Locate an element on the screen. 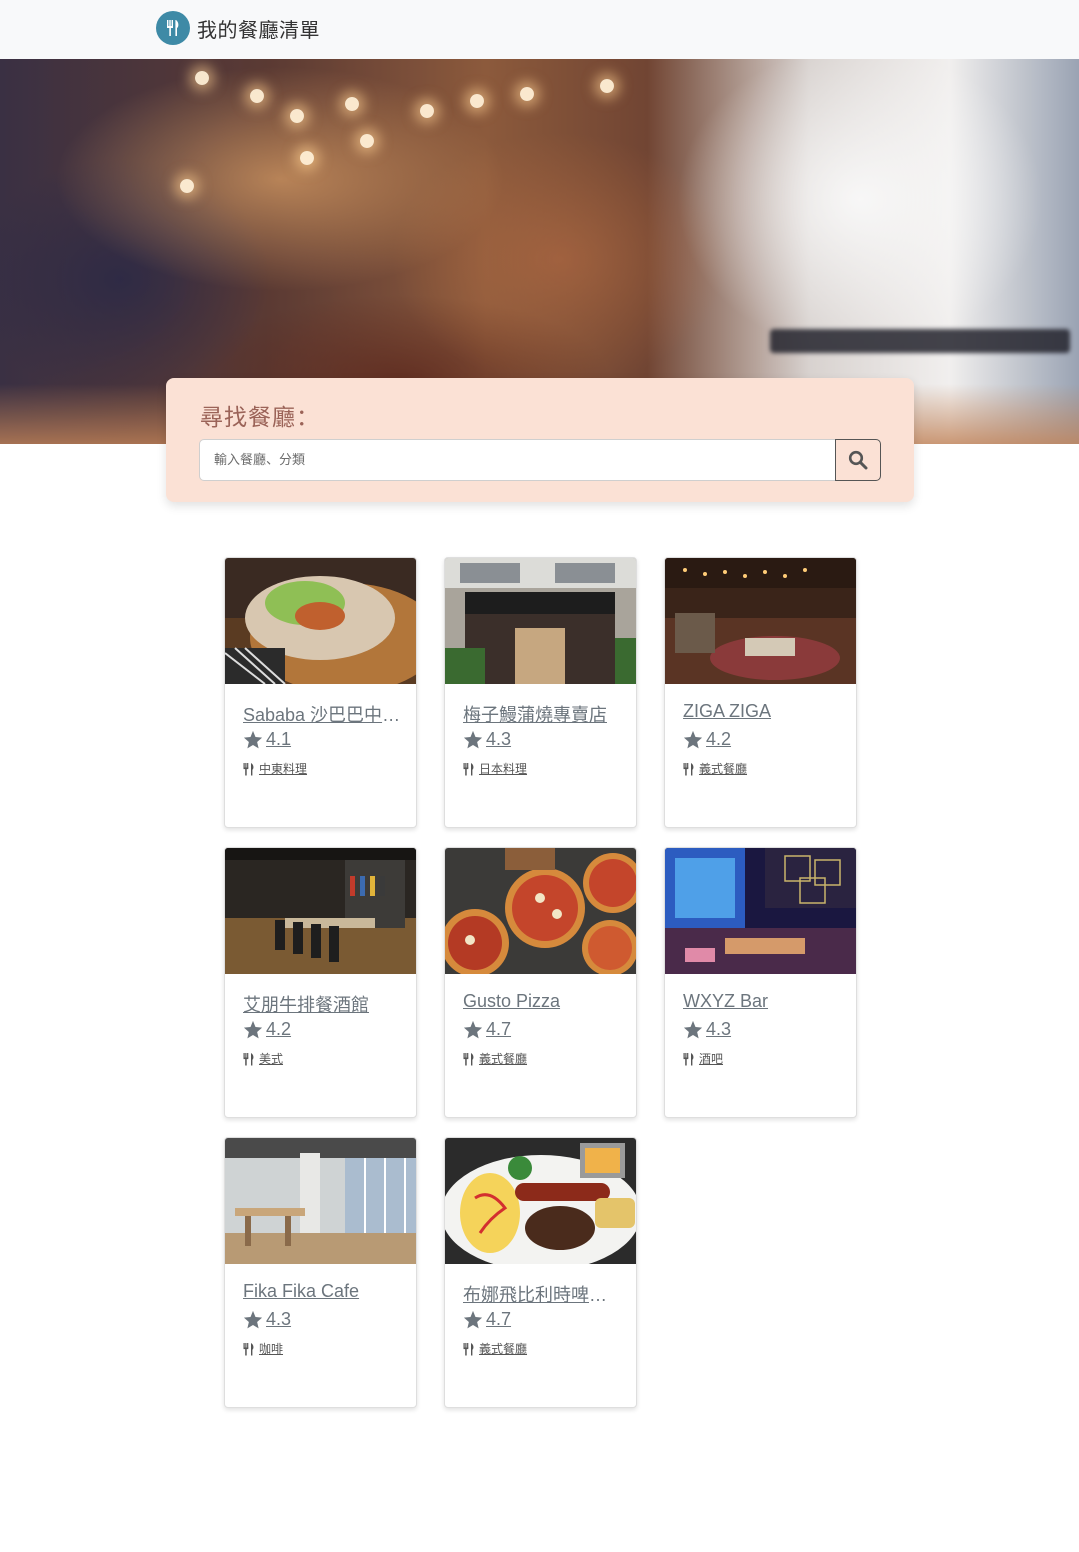 The height and width of the screenshot is (1552, 1079). search-input is located at coordinates (518, 460).